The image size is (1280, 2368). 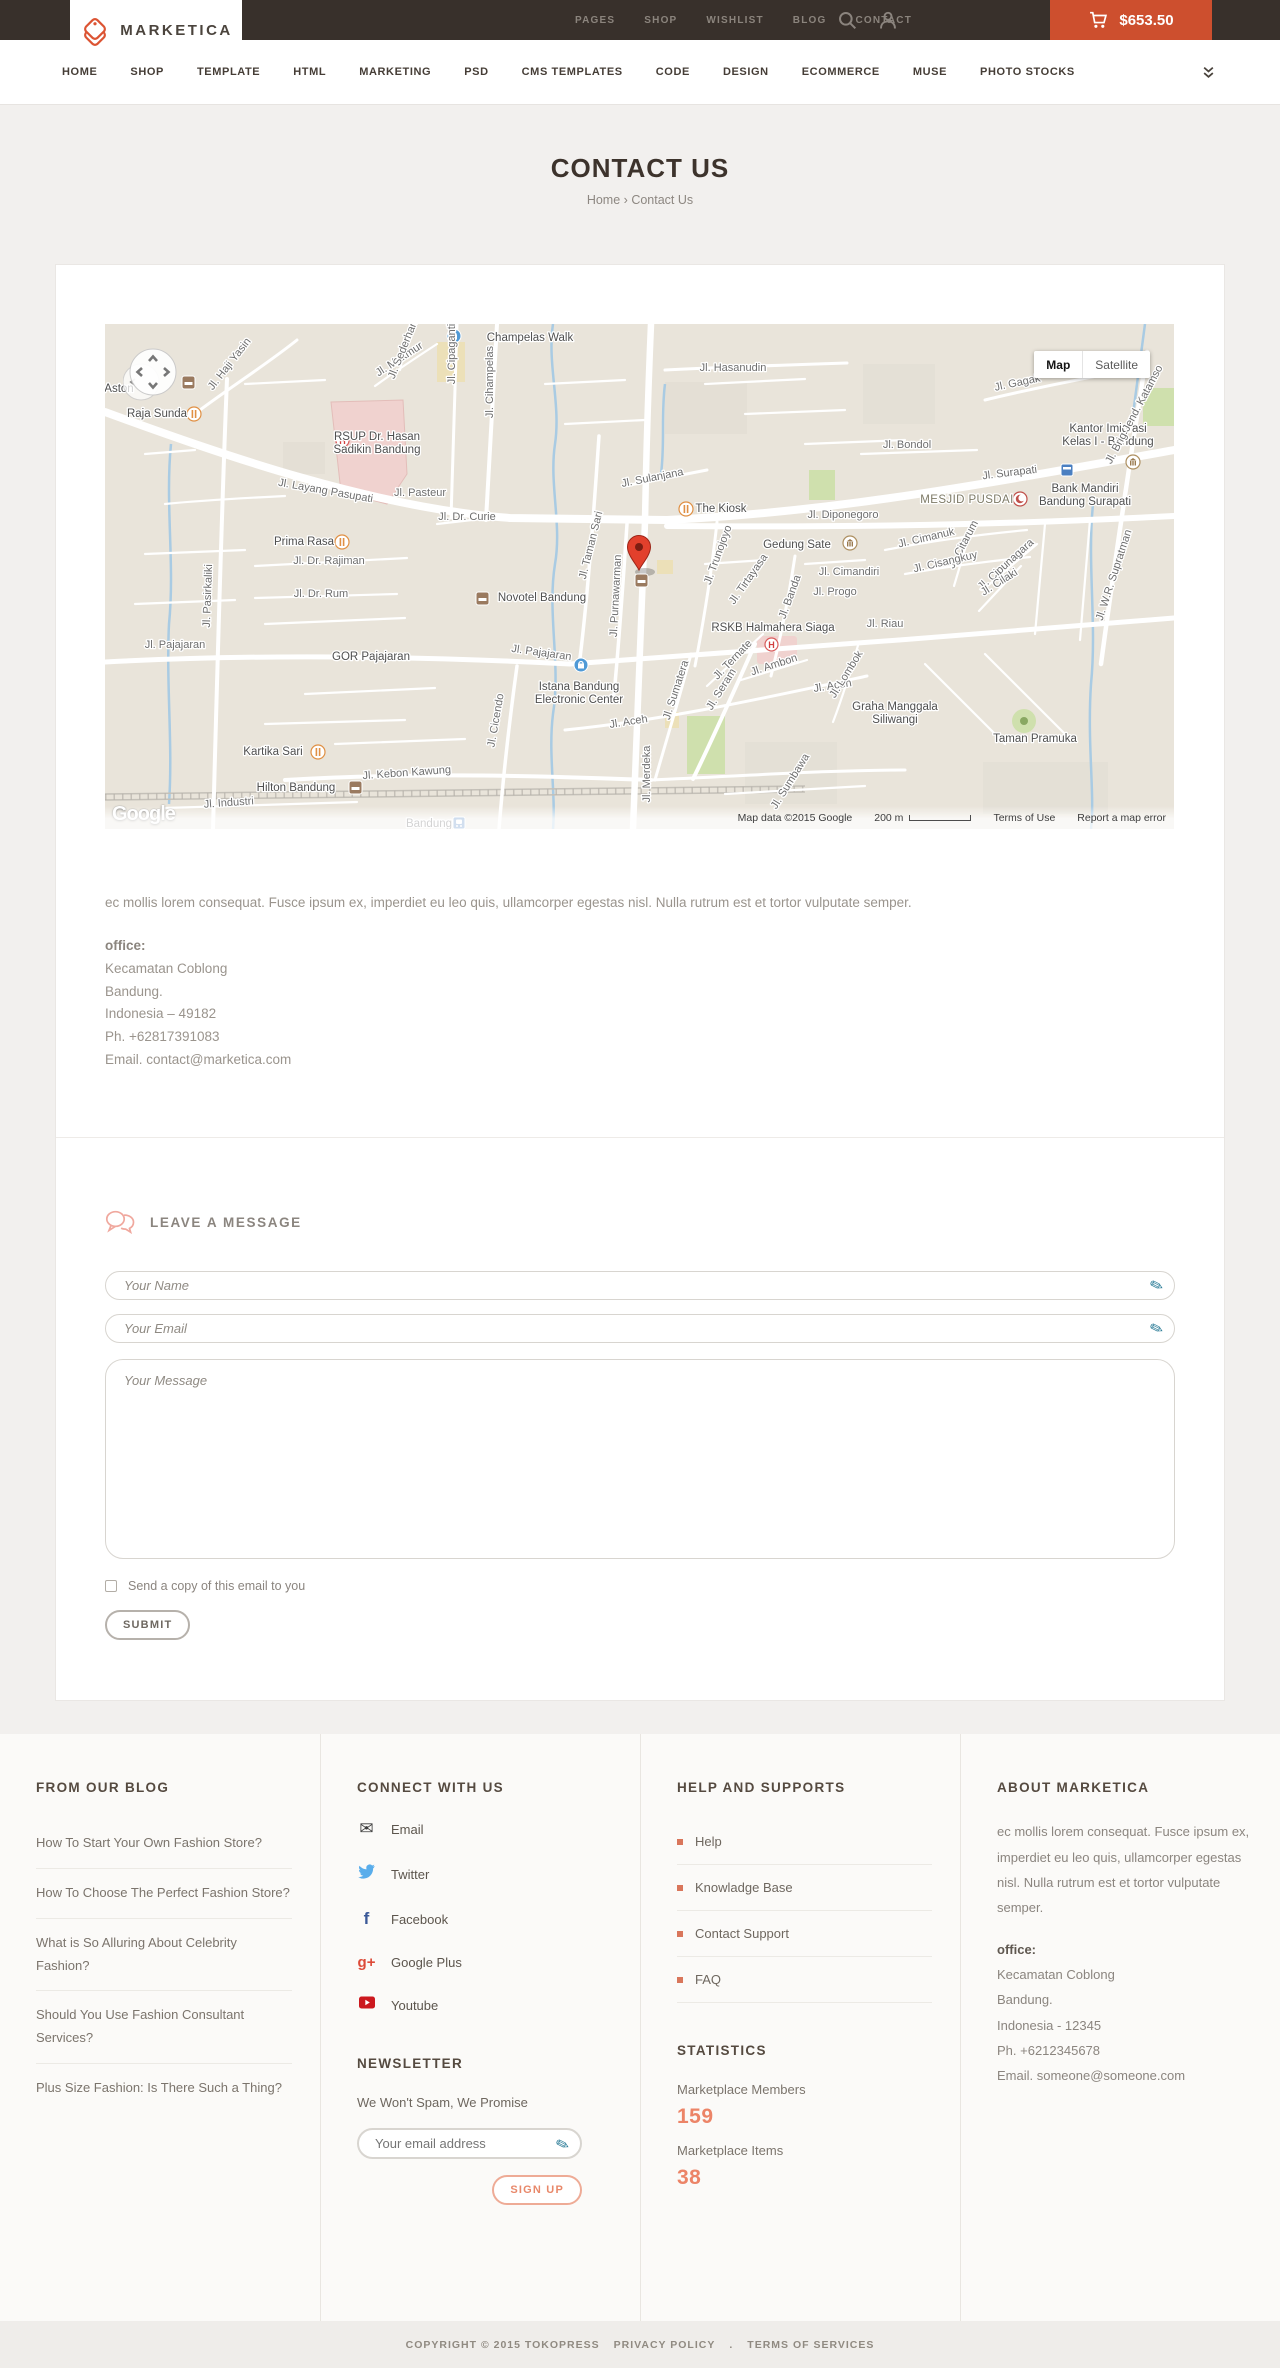 I want to click on terms-of-services-link: TERMS OF SERVICES, so click(x=810, y=2345).